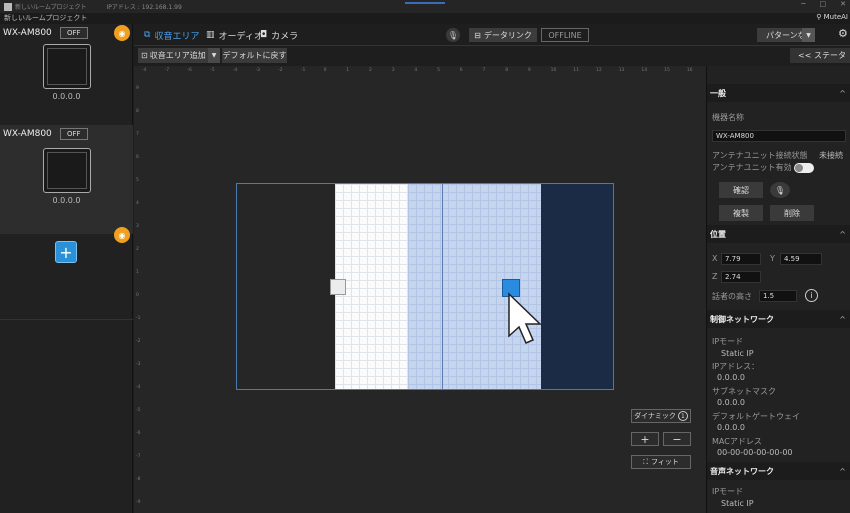 The height and width of the screenshot is (513, 850). I want to click on fit-button: ⛶ フィット, so click(661, 462).